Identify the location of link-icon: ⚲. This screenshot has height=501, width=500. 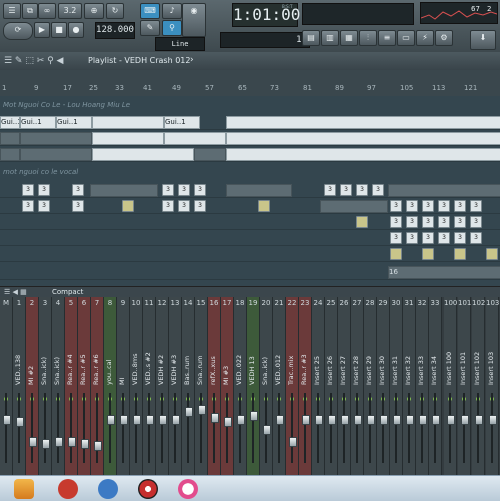
(172, 28).